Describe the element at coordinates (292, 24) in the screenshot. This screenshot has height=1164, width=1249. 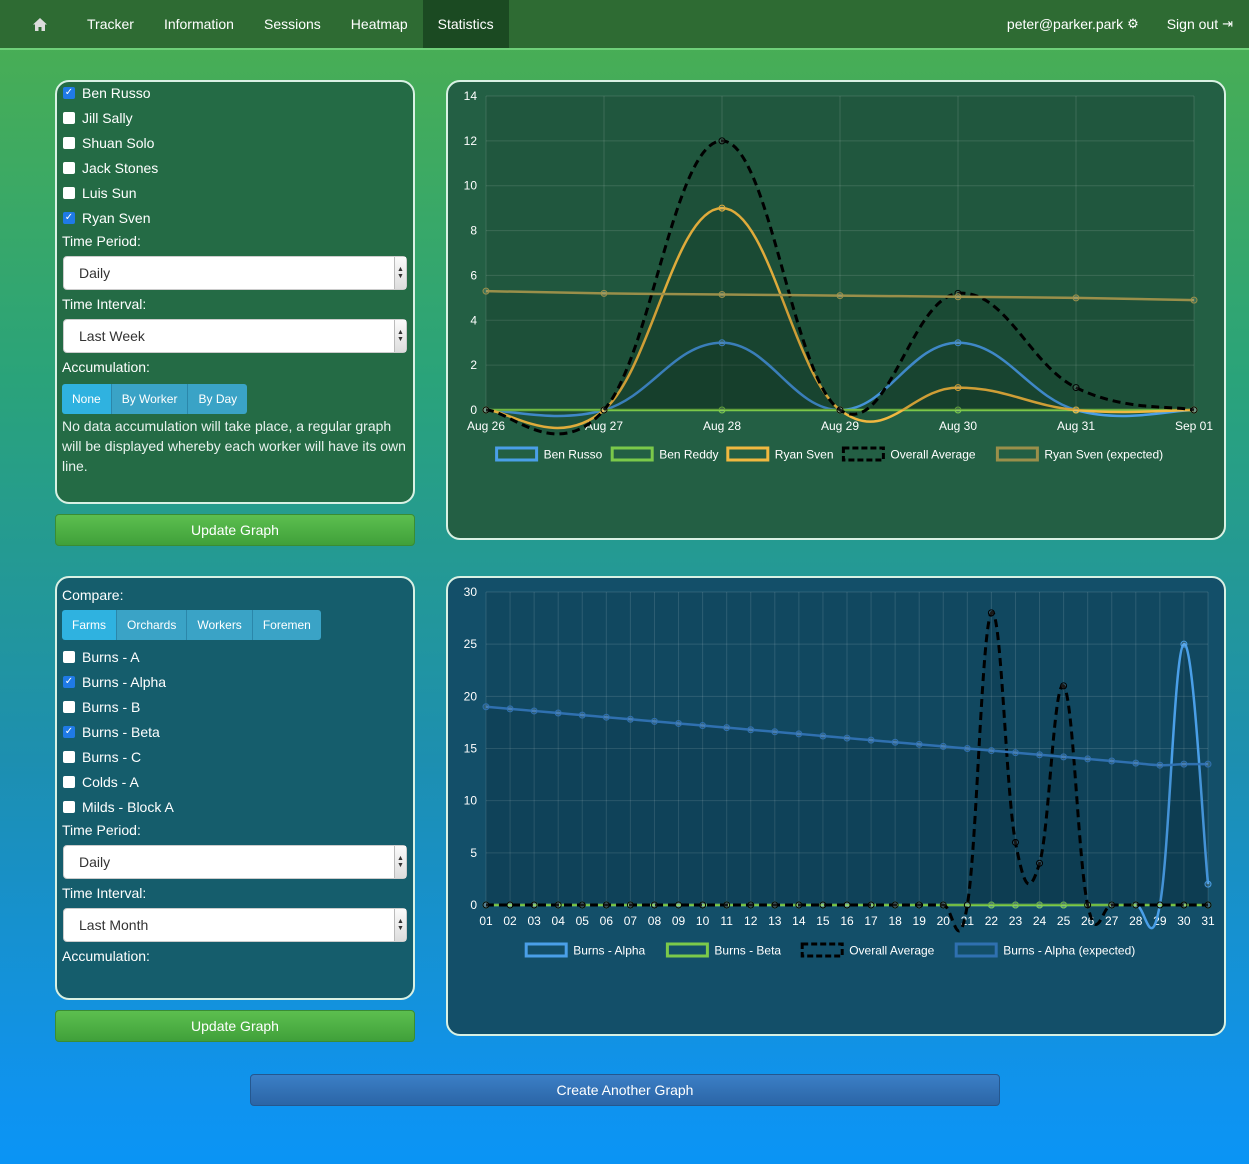
I see `nav-sessions: Sessions` at that location.